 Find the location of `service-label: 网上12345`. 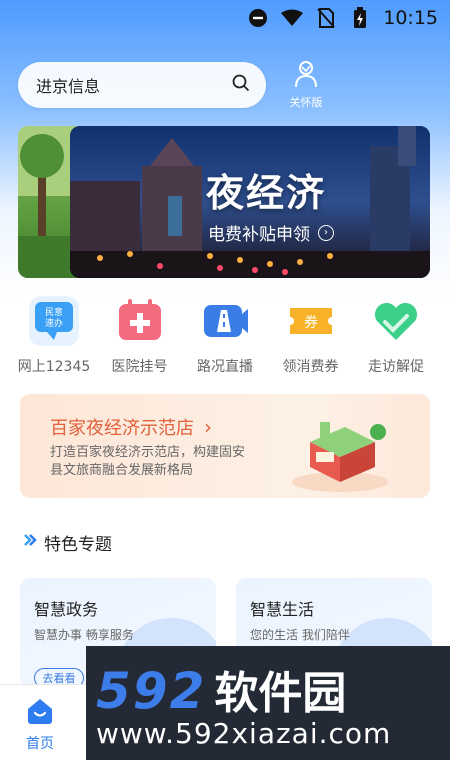

service-label: 网上12345 is located at coordinates (54, 367).